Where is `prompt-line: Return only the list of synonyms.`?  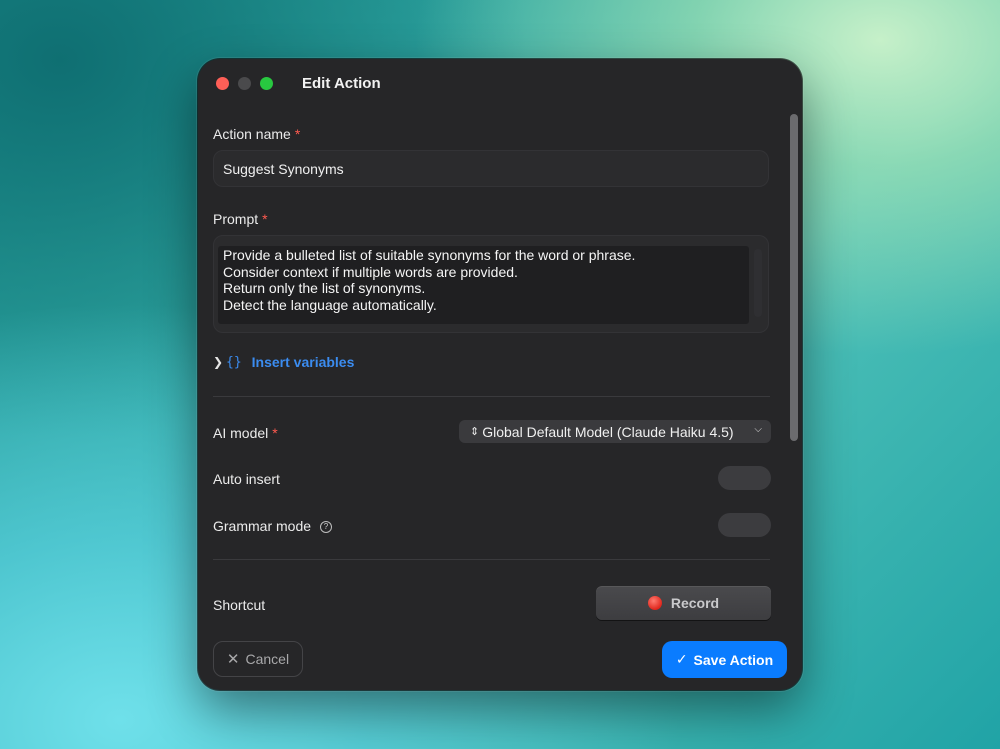
prompt-line: Return only the list of synonyms. is located at coordinates (324, 288).